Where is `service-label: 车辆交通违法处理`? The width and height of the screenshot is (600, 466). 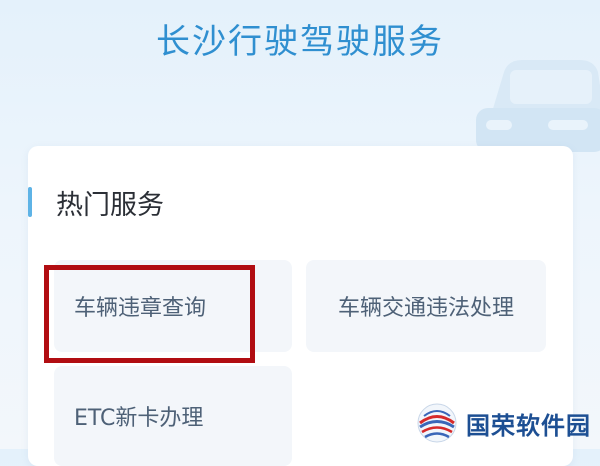
service-label: 车辆交通违法处理 is located at coordinates (425, 308).